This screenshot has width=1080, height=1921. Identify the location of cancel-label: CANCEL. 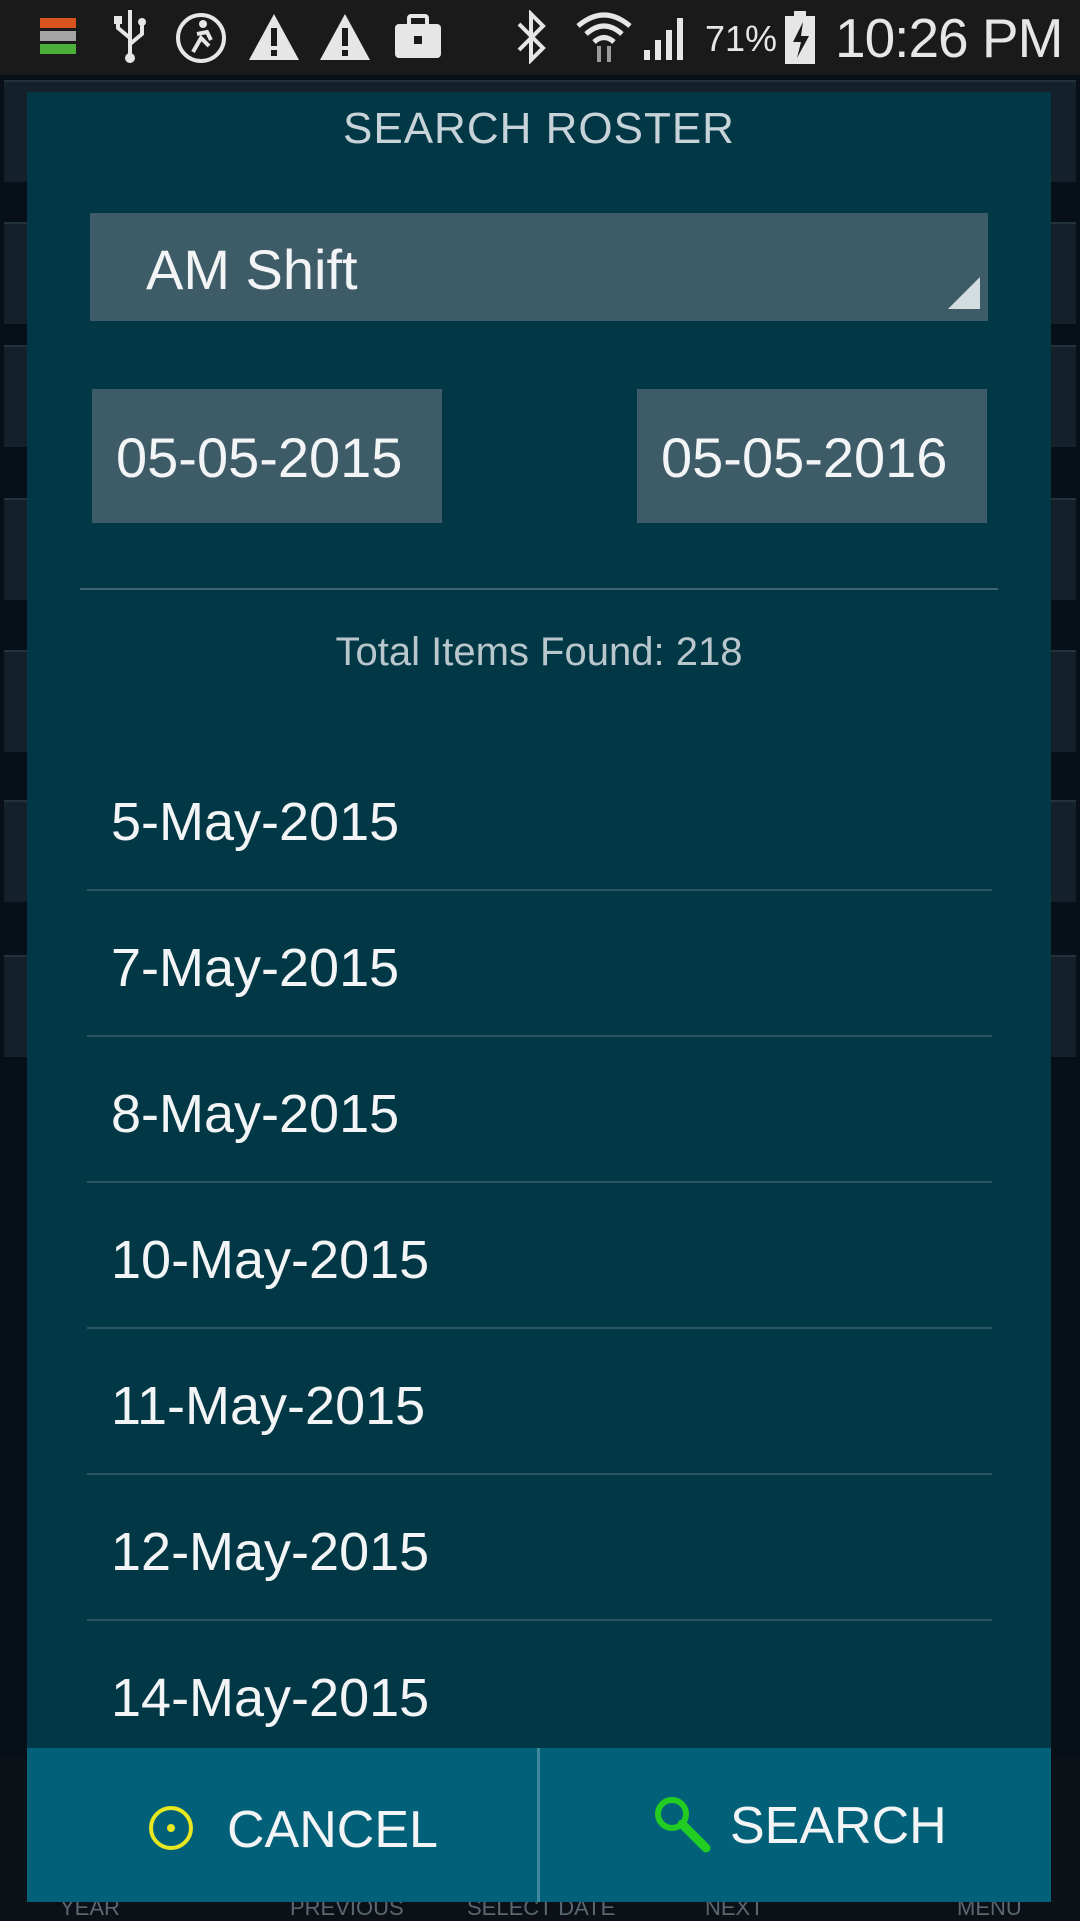
(332, 1830).